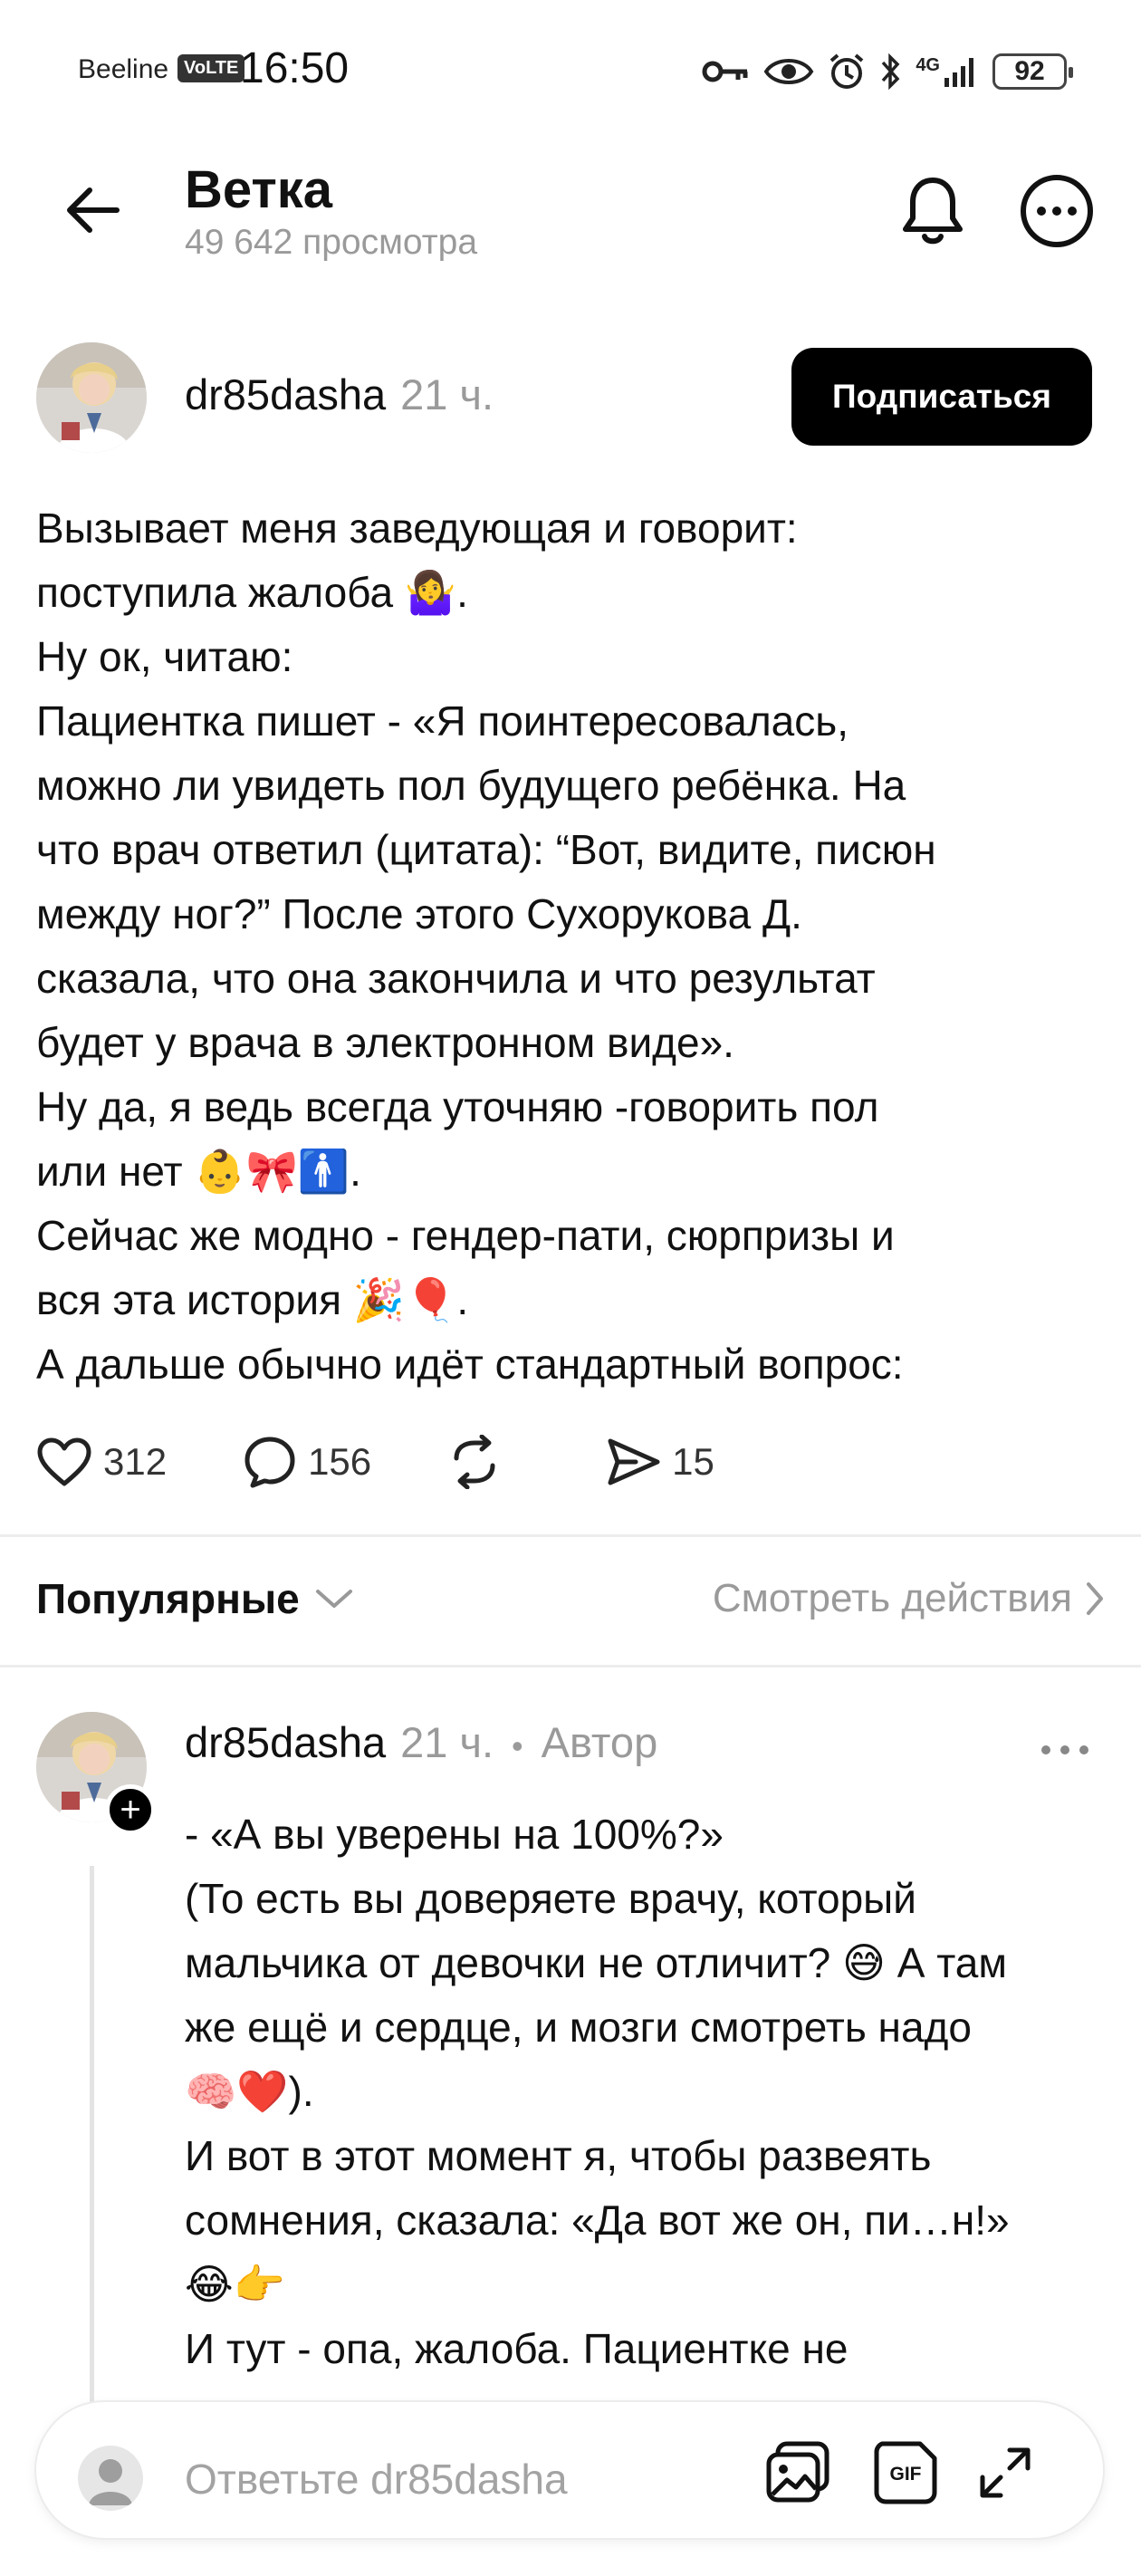  What do you see at coordinates (928, 64) in the screenshot?
I see `network-type: 4G` at bounding box center [928, 64].